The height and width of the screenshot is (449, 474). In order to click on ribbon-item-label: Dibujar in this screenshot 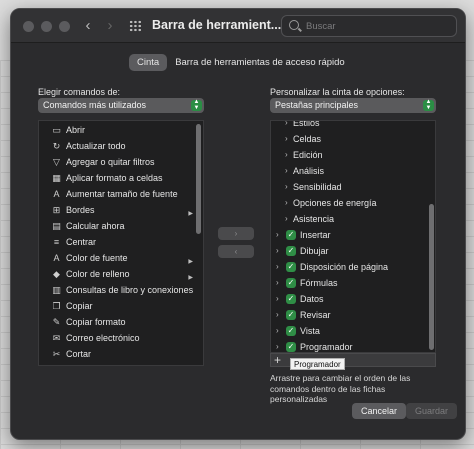, I will do `click(314, 251)`.